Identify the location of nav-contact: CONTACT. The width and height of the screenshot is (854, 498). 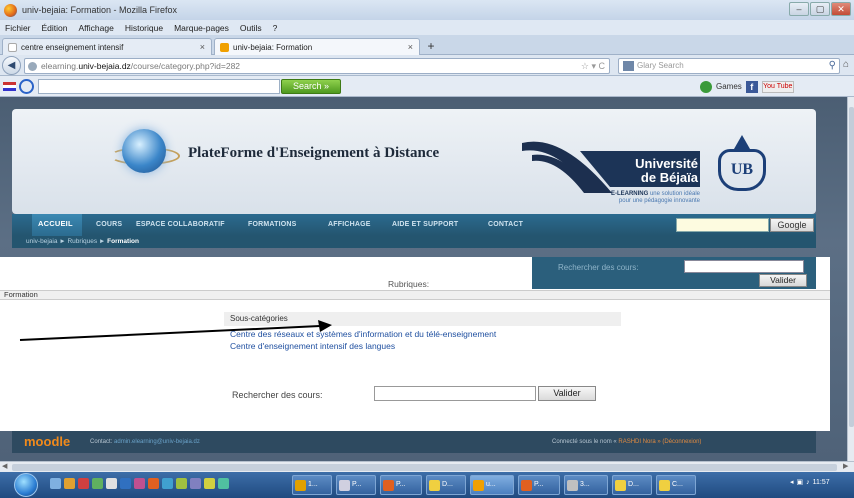
(505, 224).